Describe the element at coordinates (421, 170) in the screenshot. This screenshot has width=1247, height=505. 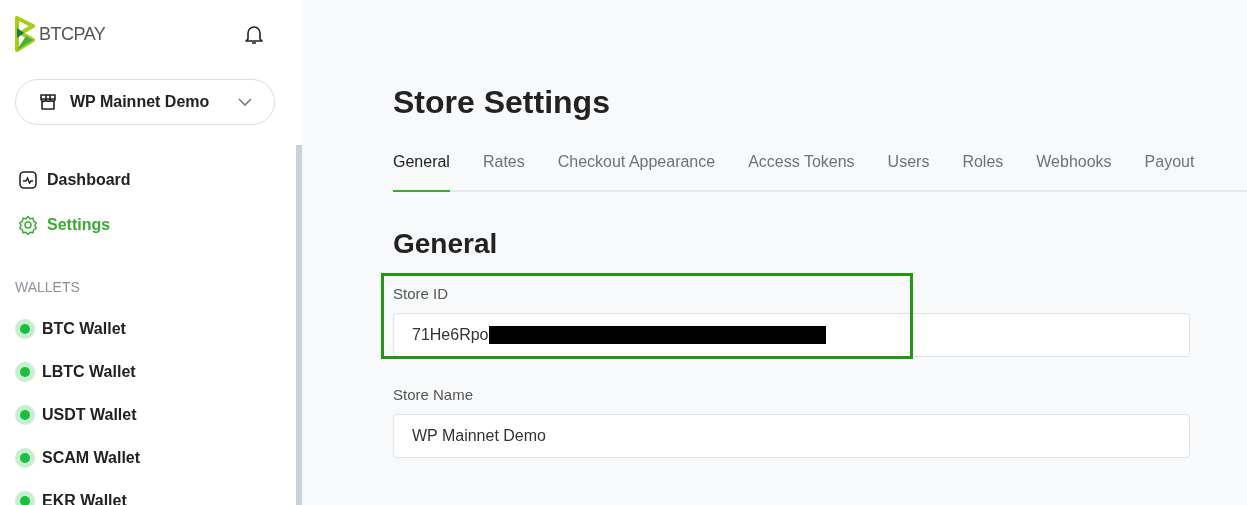
I see `tab: General` at that location.